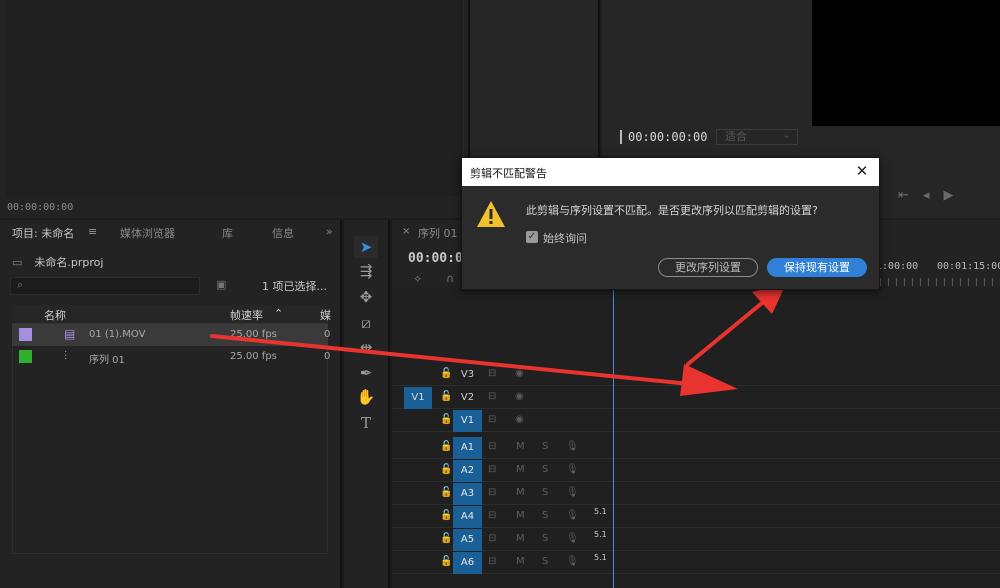 Image resolution: width=1000 pixels, height=588 pixels. Describe the element at coordinates (565, 238) in the screenshot. I see `always-ask-label: 始终询问` at that location.